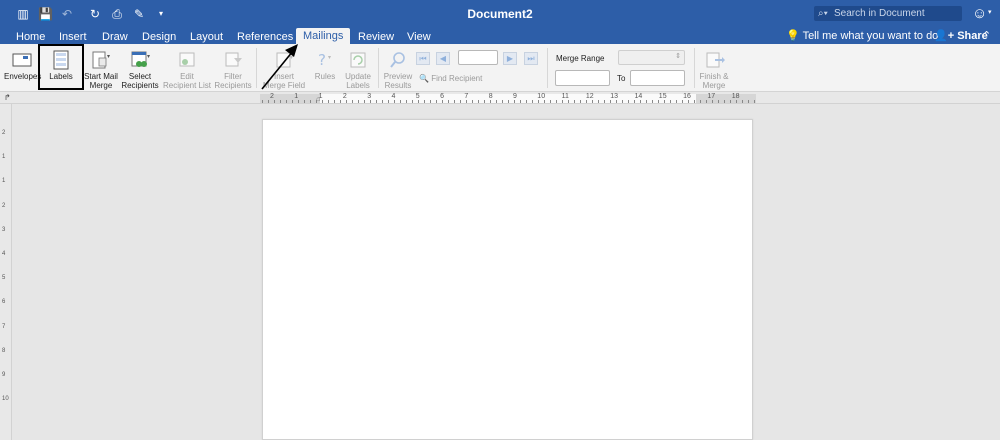 The height and width of the screenshot is (440, 1000). What do you see at coordinates (715, 60) in the screenshot?
I see `finish-merge-icon` at bounding box center [715, 60].